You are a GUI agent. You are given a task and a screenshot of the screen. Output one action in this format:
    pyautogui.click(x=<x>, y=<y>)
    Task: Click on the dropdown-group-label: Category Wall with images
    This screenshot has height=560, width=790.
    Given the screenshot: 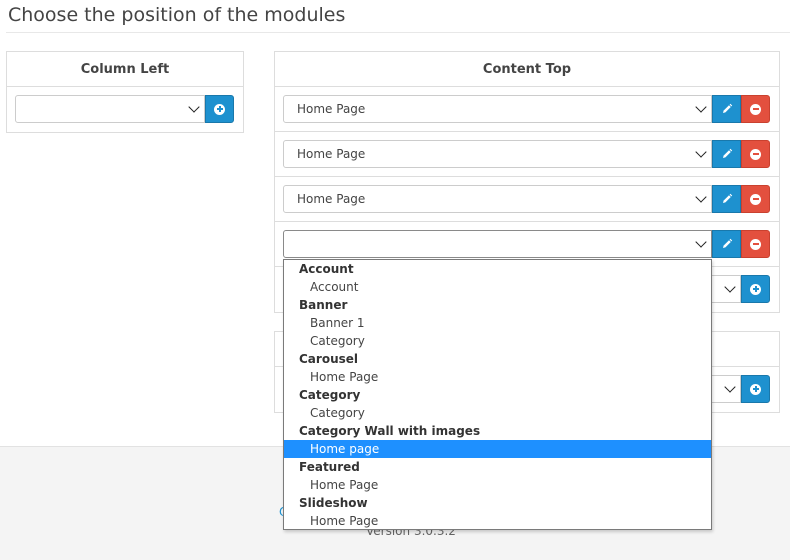 What is the action you would take?
    pyautogui.click(x=390, y=431)
    